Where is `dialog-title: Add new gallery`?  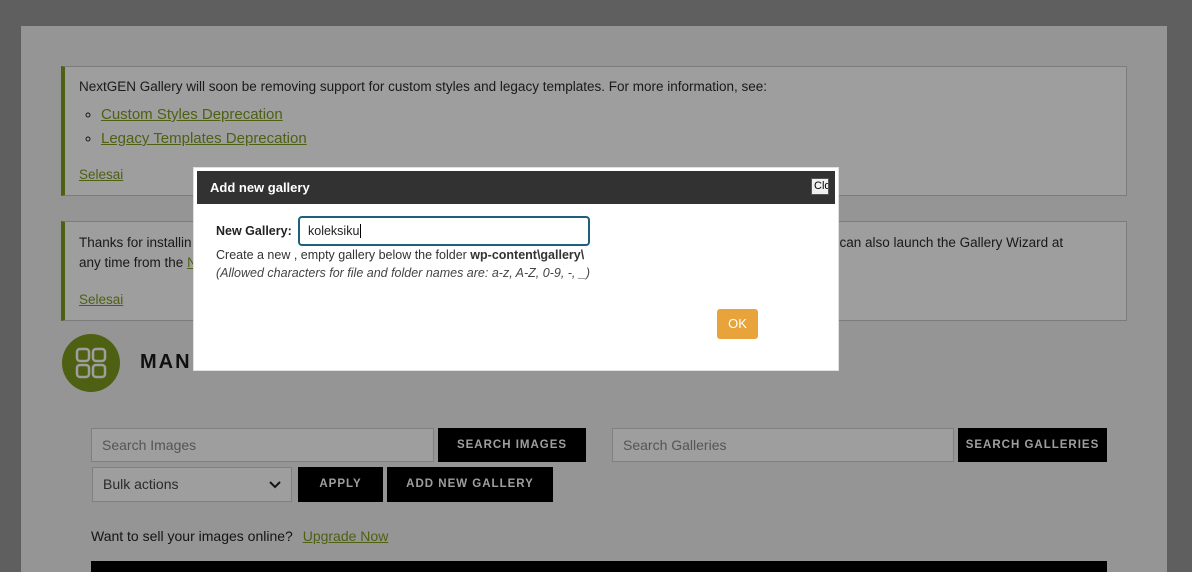
dialog-title: Add new gallery is located at coordinates (260, 187).